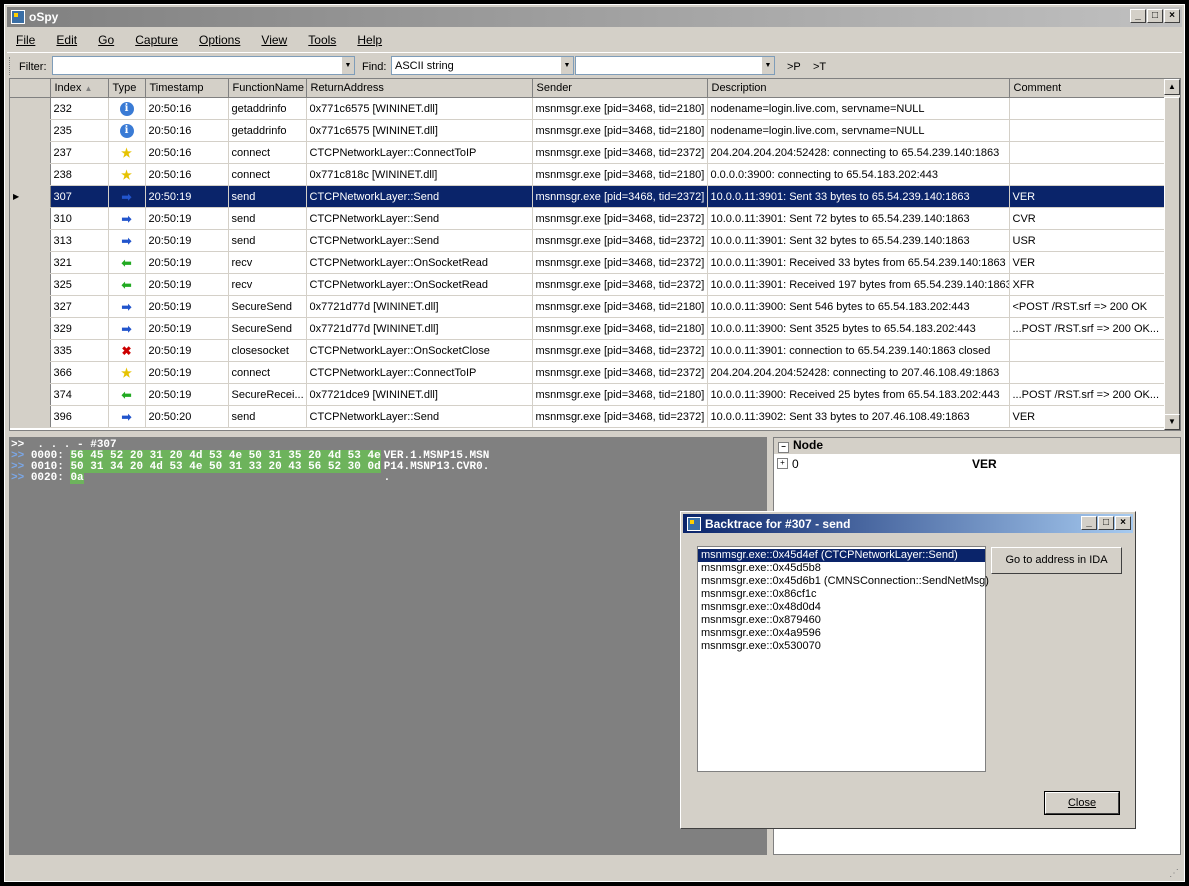 Image resolution: width=1189 pixels, height=886 pixels. What do you see at coordinates (1174, 873) in the screenshot?
I see `size-grip-icon: ⋰` at bounding box center [1174, 873].